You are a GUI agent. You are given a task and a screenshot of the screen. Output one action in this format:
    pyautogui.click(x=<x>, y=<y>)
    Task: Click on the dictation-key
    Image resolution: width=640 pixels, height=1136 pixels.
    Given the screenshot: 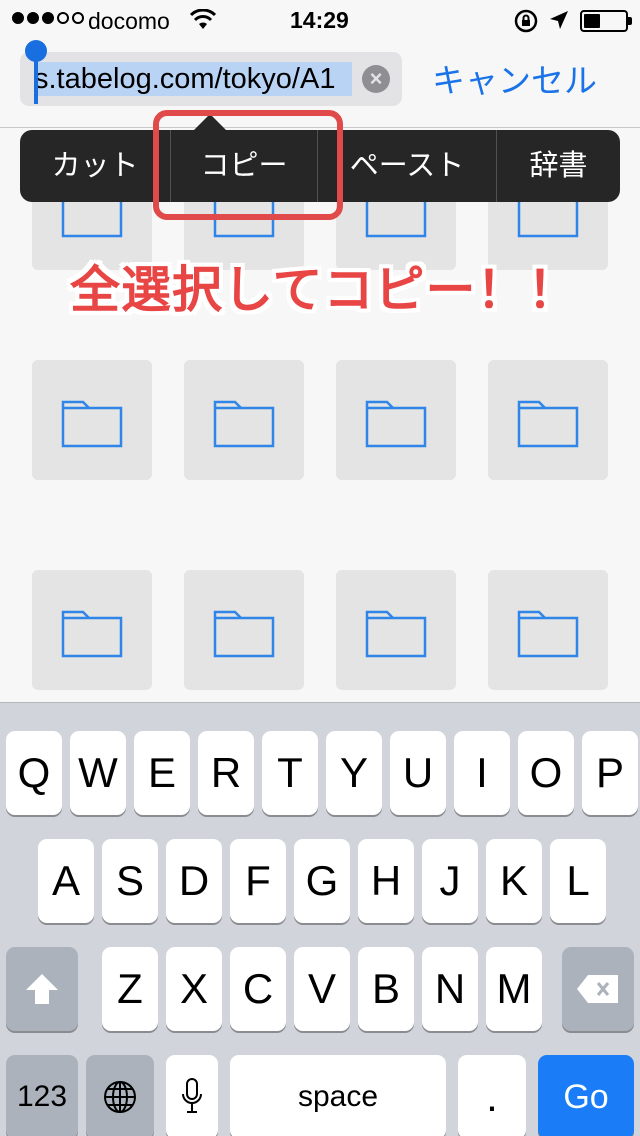 What is the action you would take?
    pyautogui.click(x=192, y=1095)
    